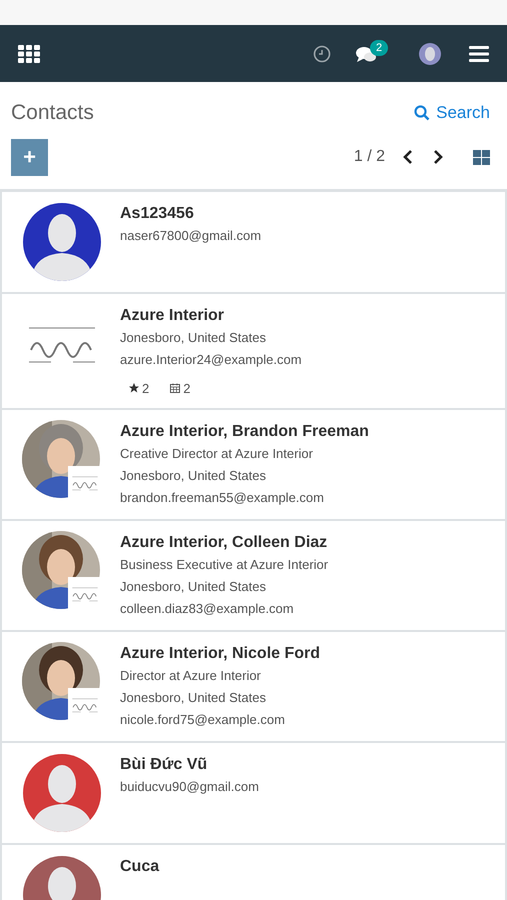 This screenshot has width=507, height=900. Describe the element at coordinates (217, 454) in the screenshot. I see `contact-detail: Creative Director at Azure Interior` at that location.